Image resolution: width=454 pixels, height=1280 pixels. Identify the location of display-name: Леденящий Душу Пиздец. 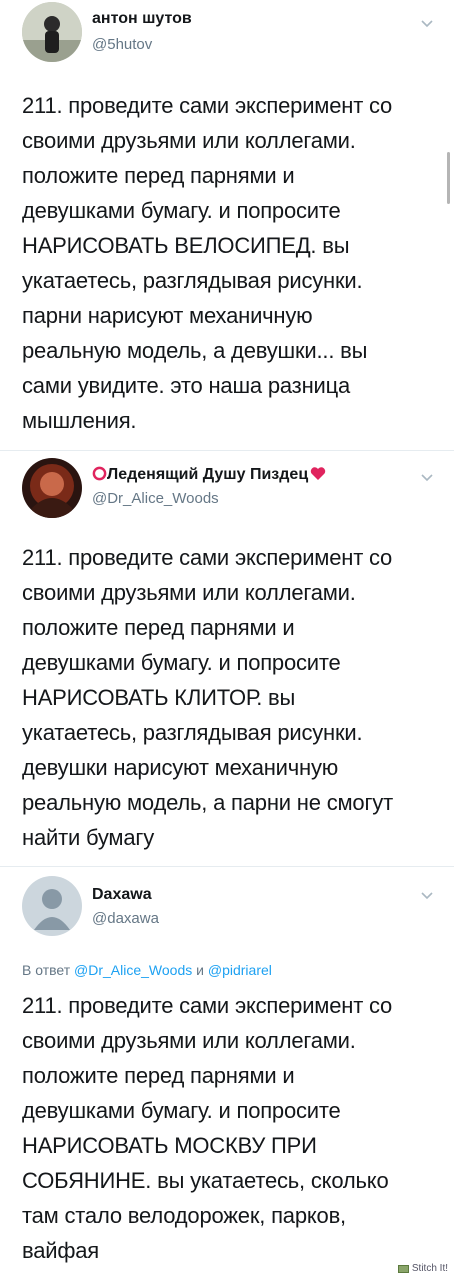
(209, 475).